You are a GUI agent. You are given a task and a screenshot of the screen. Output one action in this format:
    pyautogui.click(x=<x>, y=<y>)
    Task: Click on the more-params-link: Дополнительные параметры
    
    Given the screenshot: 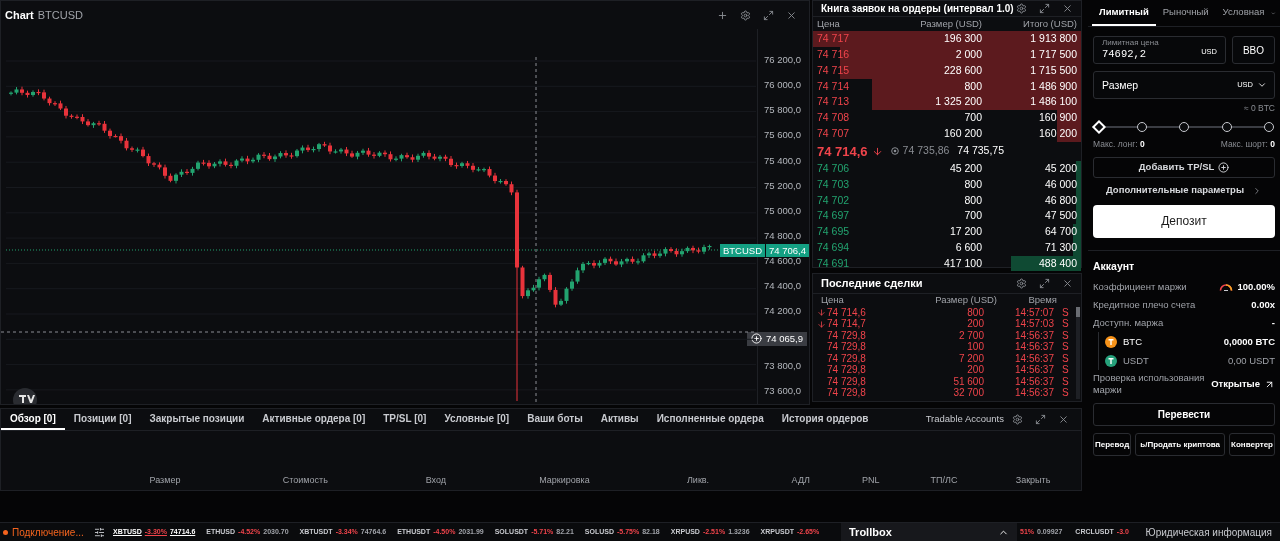 What is the action you would take?
    pyautogui.click(x=1184, y=190)
    